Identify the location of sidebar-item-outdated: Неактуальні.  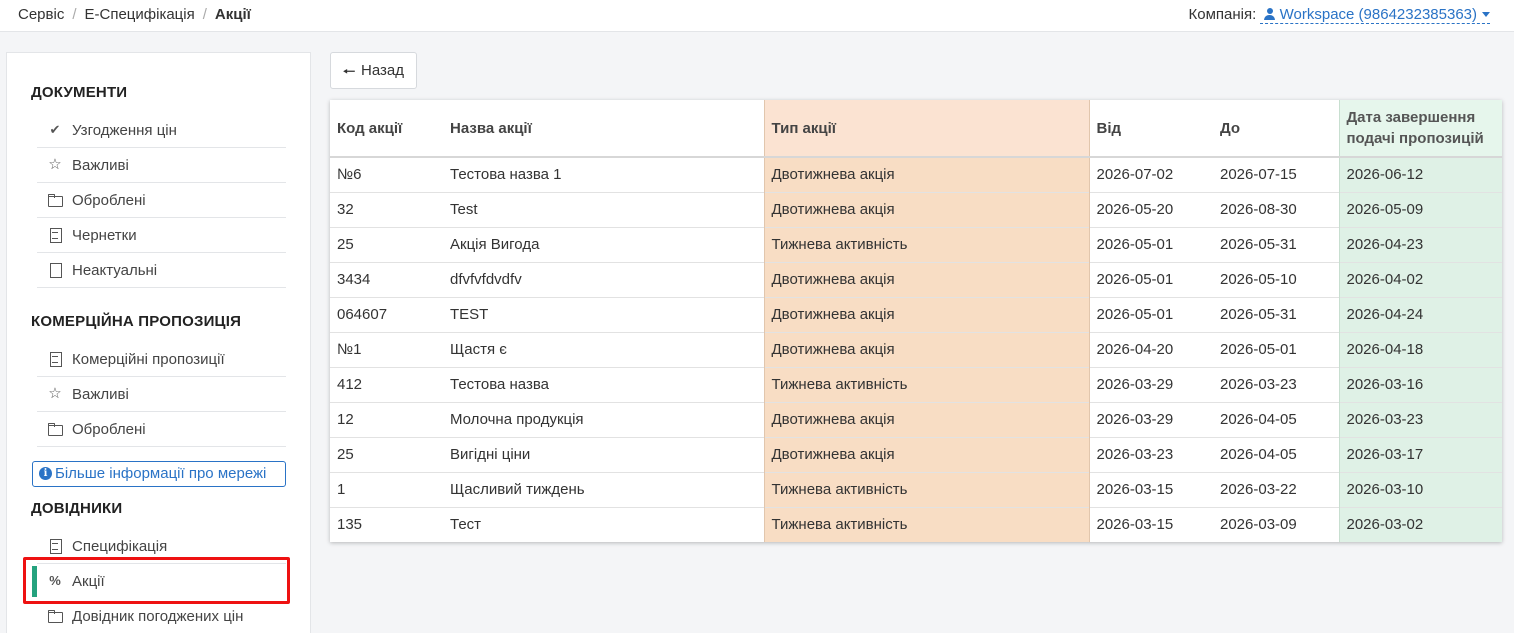
(161, 270).